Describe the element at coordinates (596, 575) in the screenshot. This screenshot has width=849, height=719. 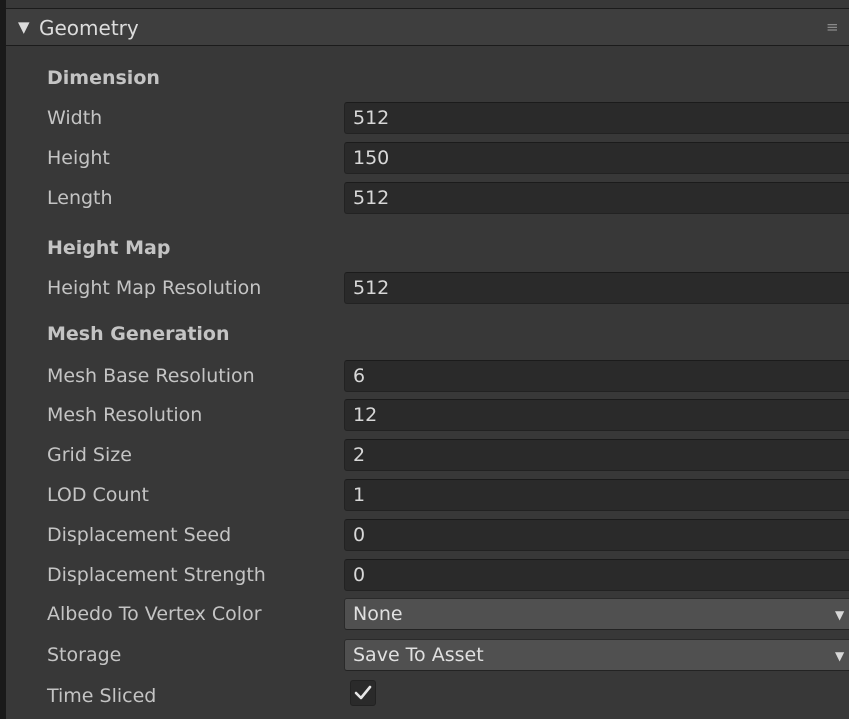
I see `displacement-strength-field: 0` at that location.